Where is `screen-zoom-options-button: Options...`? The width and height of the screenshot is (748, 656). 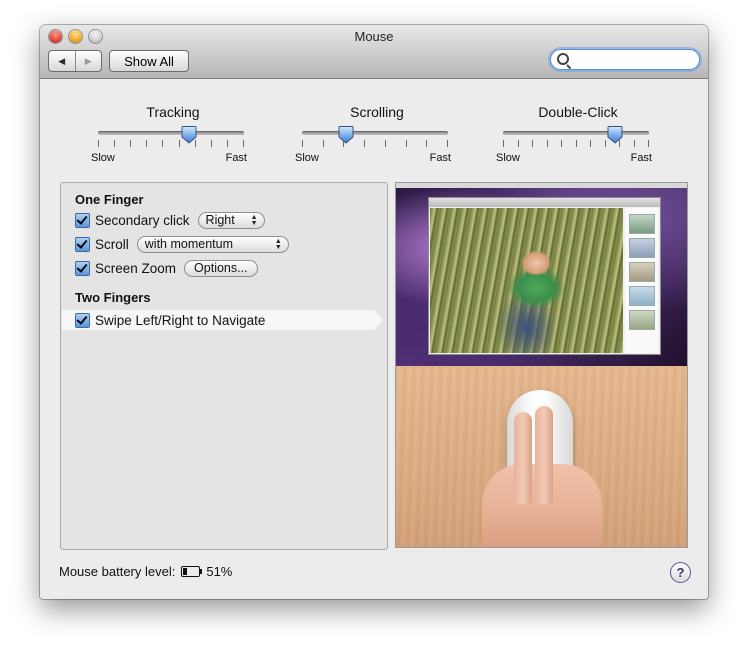
screen-zoom-options-button: Options... is located at coordinates (221, 268).